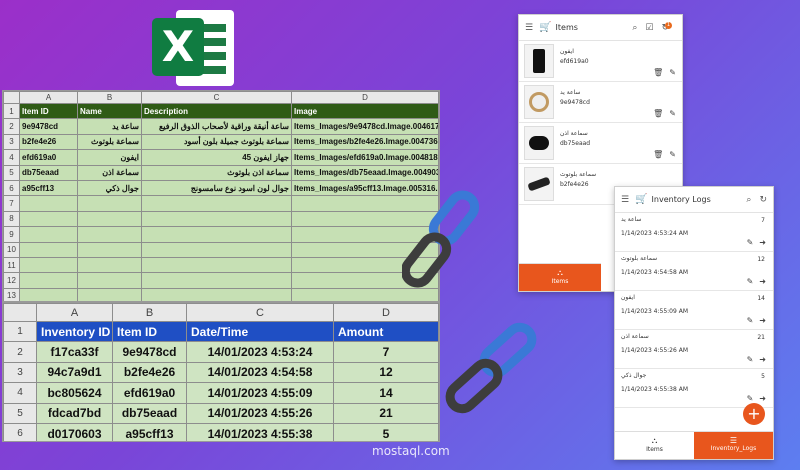 Image resolution: width=800 pixels, height=470 pixels. I want to click on cell: Items_Images/9e9478cd.Image.004617.jpg, so click(365, 126).